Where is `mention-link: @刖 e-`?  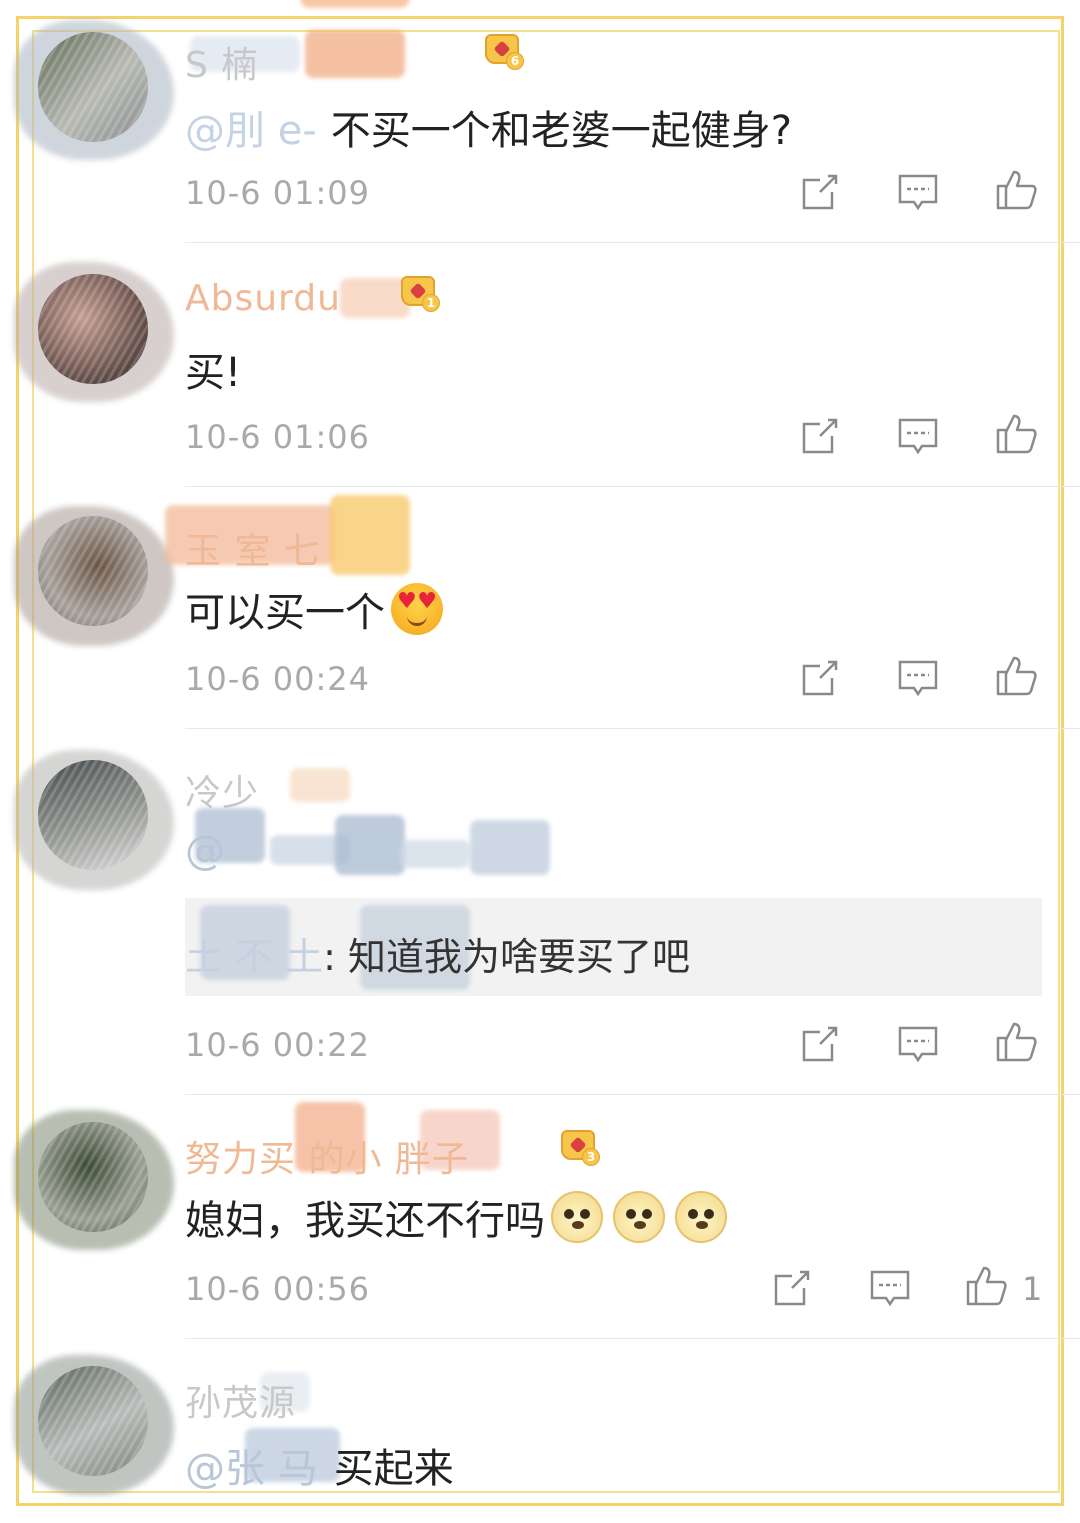
mention-link: @刖 e- is located at coordinates (251, 127).